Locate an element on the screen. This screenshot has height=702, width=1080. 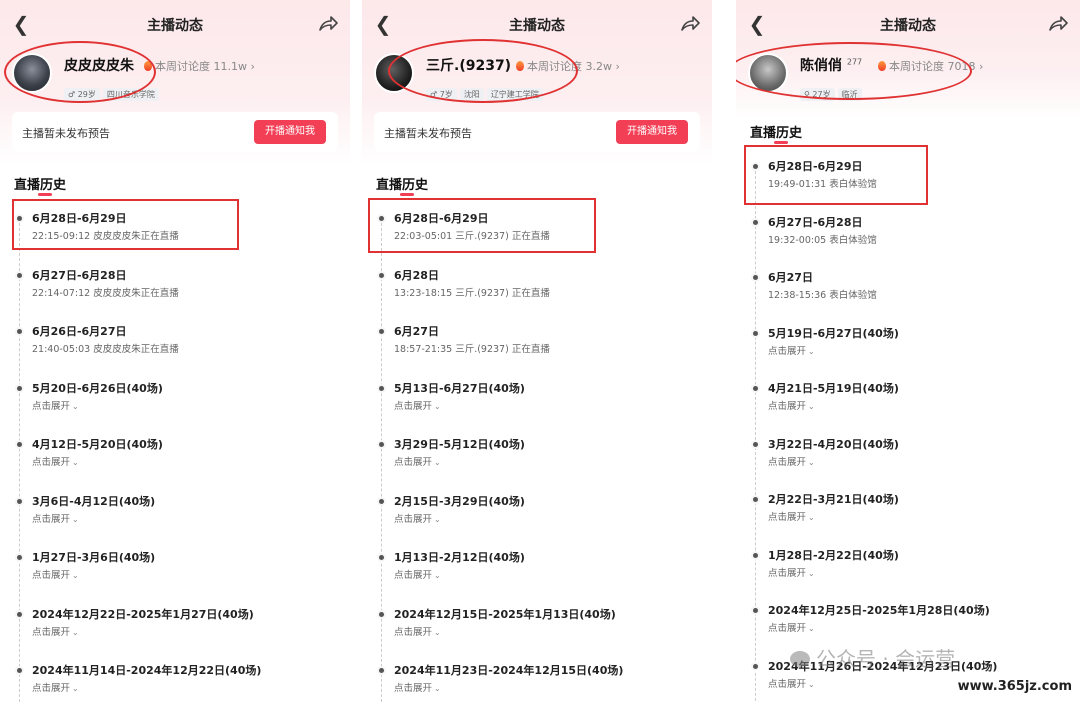
history-group: 2月22日-3月21日(40场) 点击展开 ⌄ is located at coordinates (908, 514).